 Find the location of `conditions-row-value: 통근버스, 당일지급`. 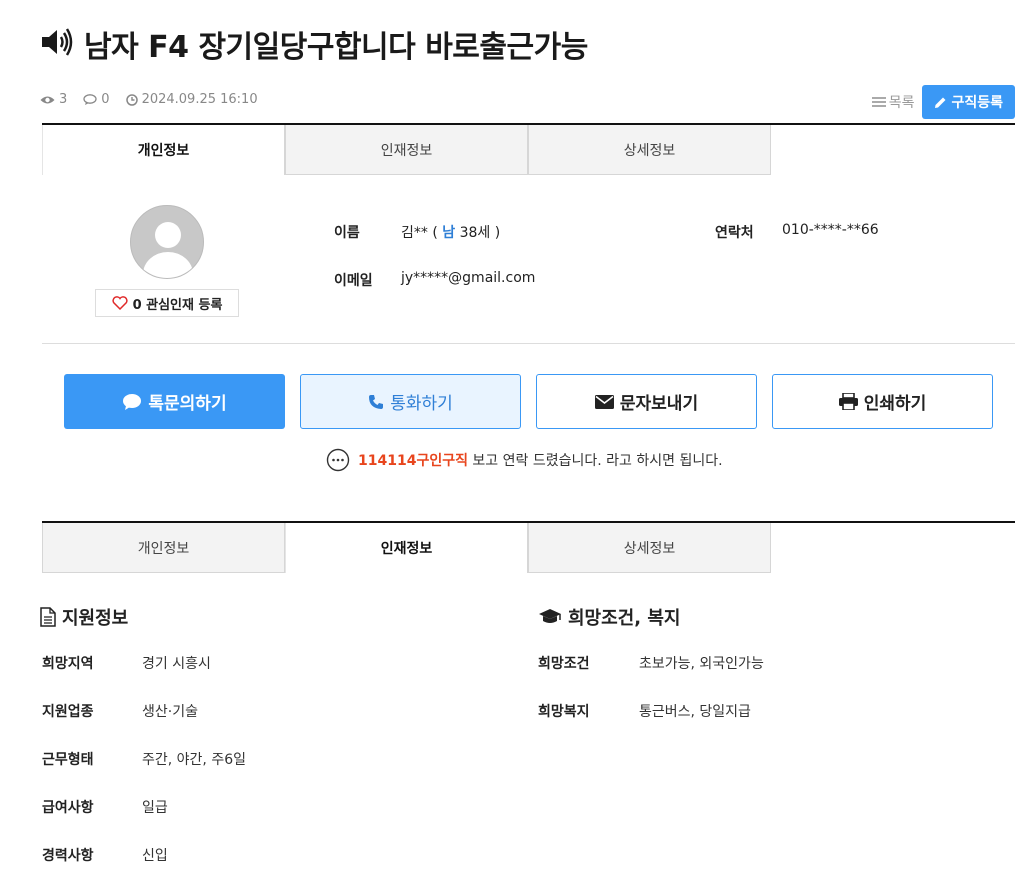

conditions-row-value: 통근버스, 당일지급 is located at coordinates (695, 712).